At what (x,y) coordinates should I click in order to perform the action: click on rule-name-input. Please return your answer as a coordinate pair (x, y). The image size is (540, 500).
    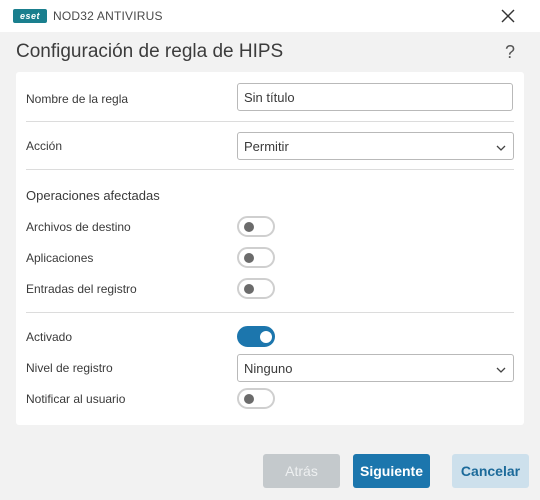
    Looking at the image, I should click on (375, 97).